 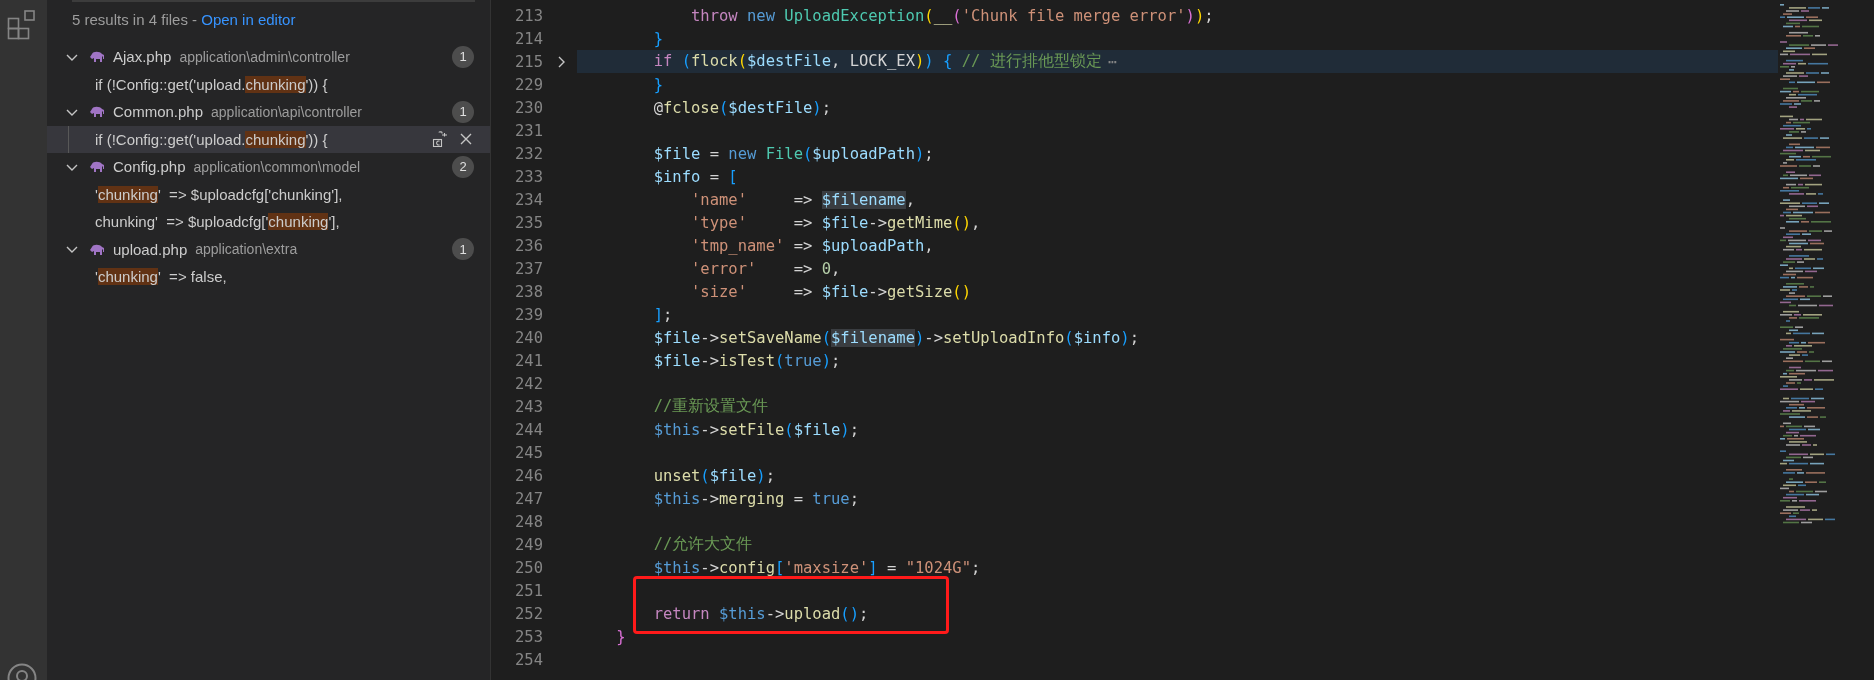 What do you see at coordinates (702, 544) in the screenshot?
I see `code-line: //允许大文件` at bounding box center [702, 544].